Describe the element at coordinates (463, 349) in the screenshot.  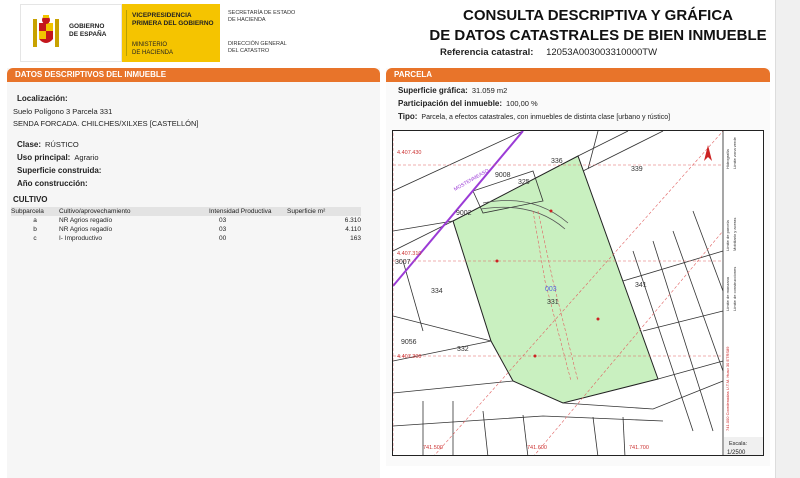
I see `label-332: 332` at that location.